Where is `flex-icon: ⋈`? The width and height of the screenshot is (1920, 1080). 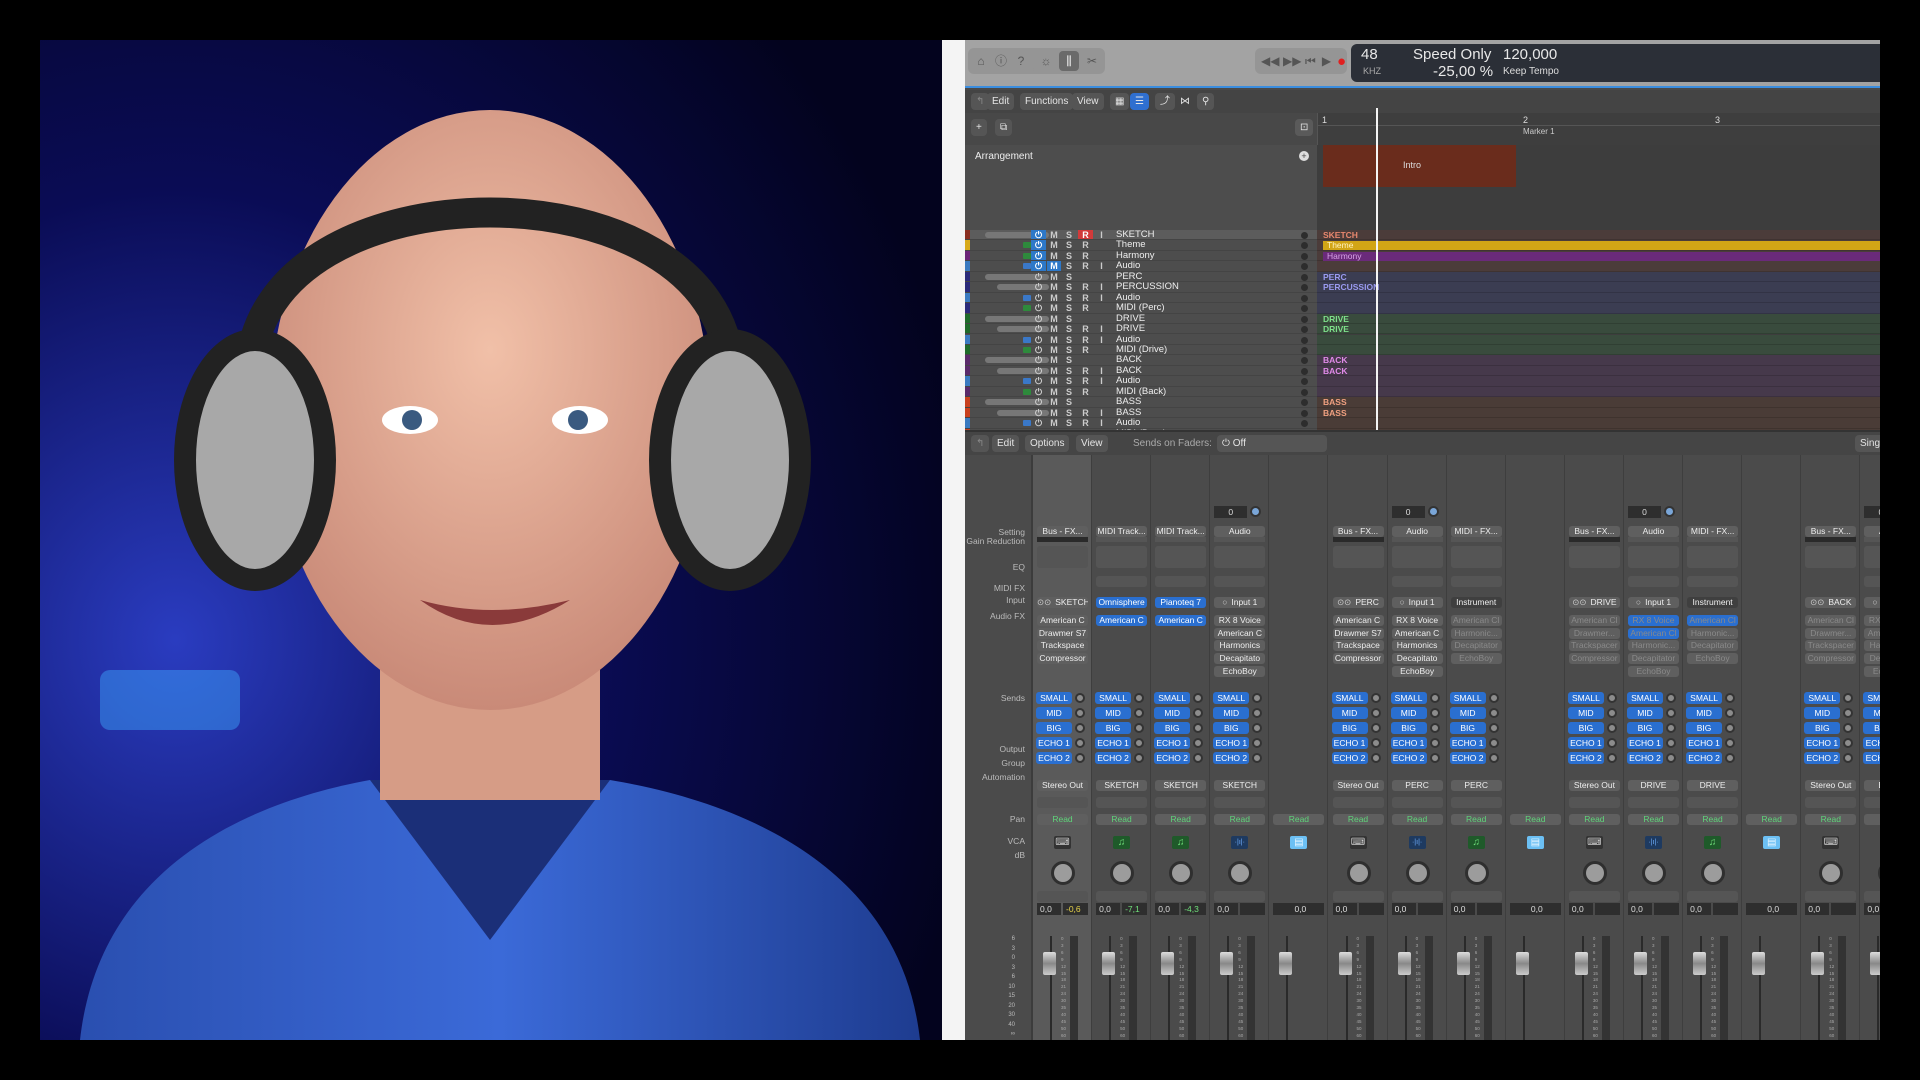
flex-icon: ⋈ is located at coordinates (1185, 101).